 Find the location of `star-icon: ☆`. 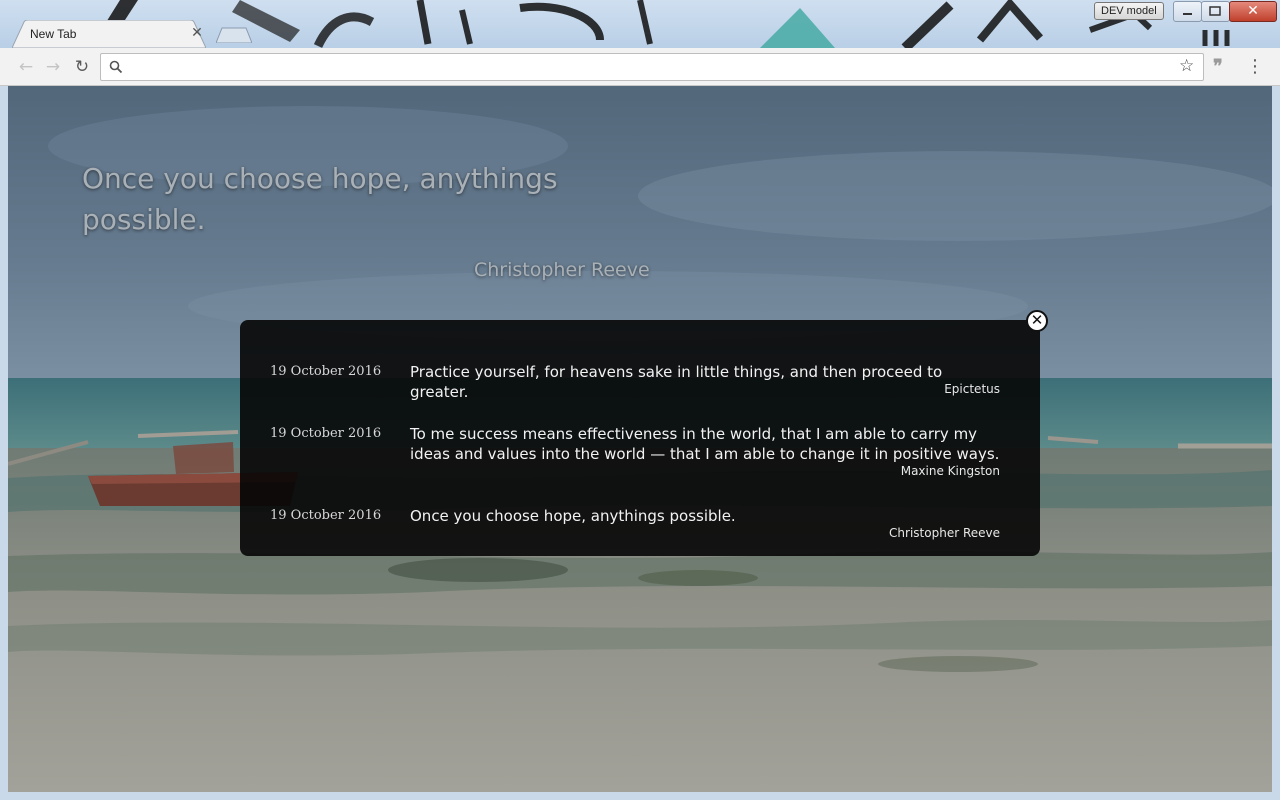

star-icon: ☆ is located at coordinates (1186, 66).